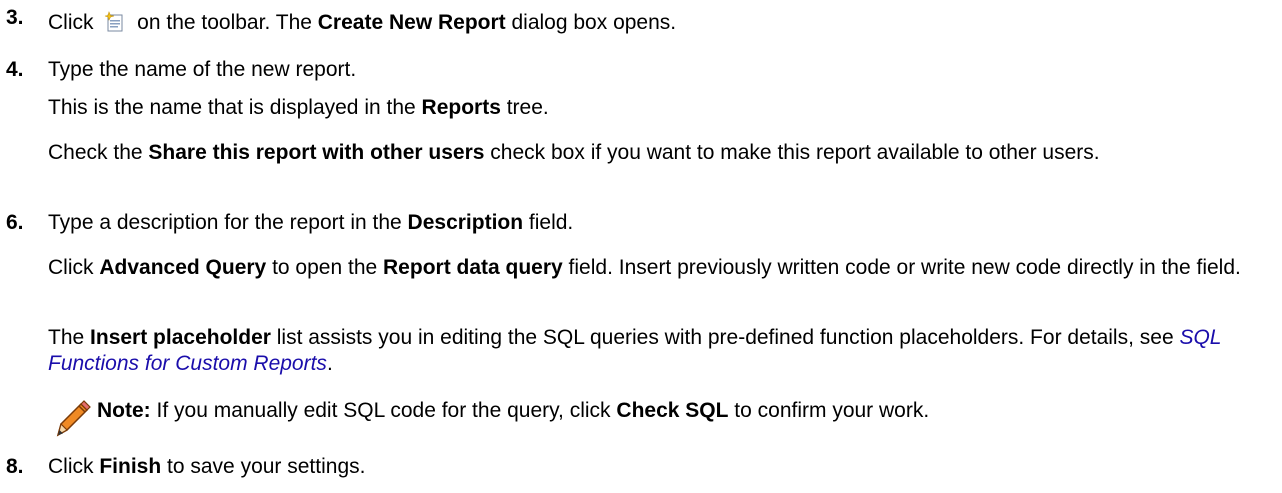 The width and height of the screenshot is (1282, 493). I want to click on pencil-icon, so click(71, 418).